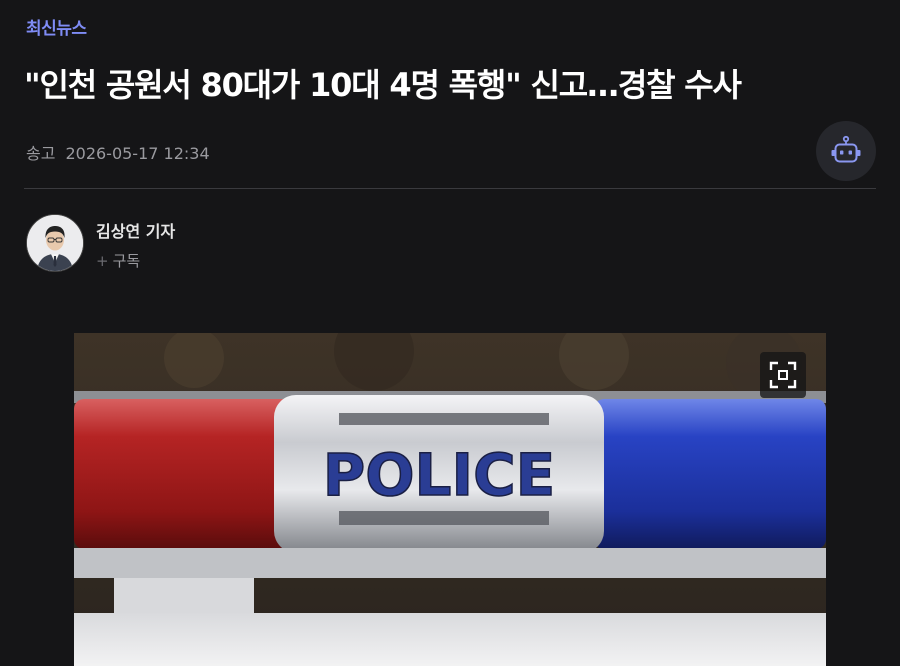  Describe the element at coordinates (135, 230) in the screenshot. I see `reporter-name: 김상연 기자` at that location.